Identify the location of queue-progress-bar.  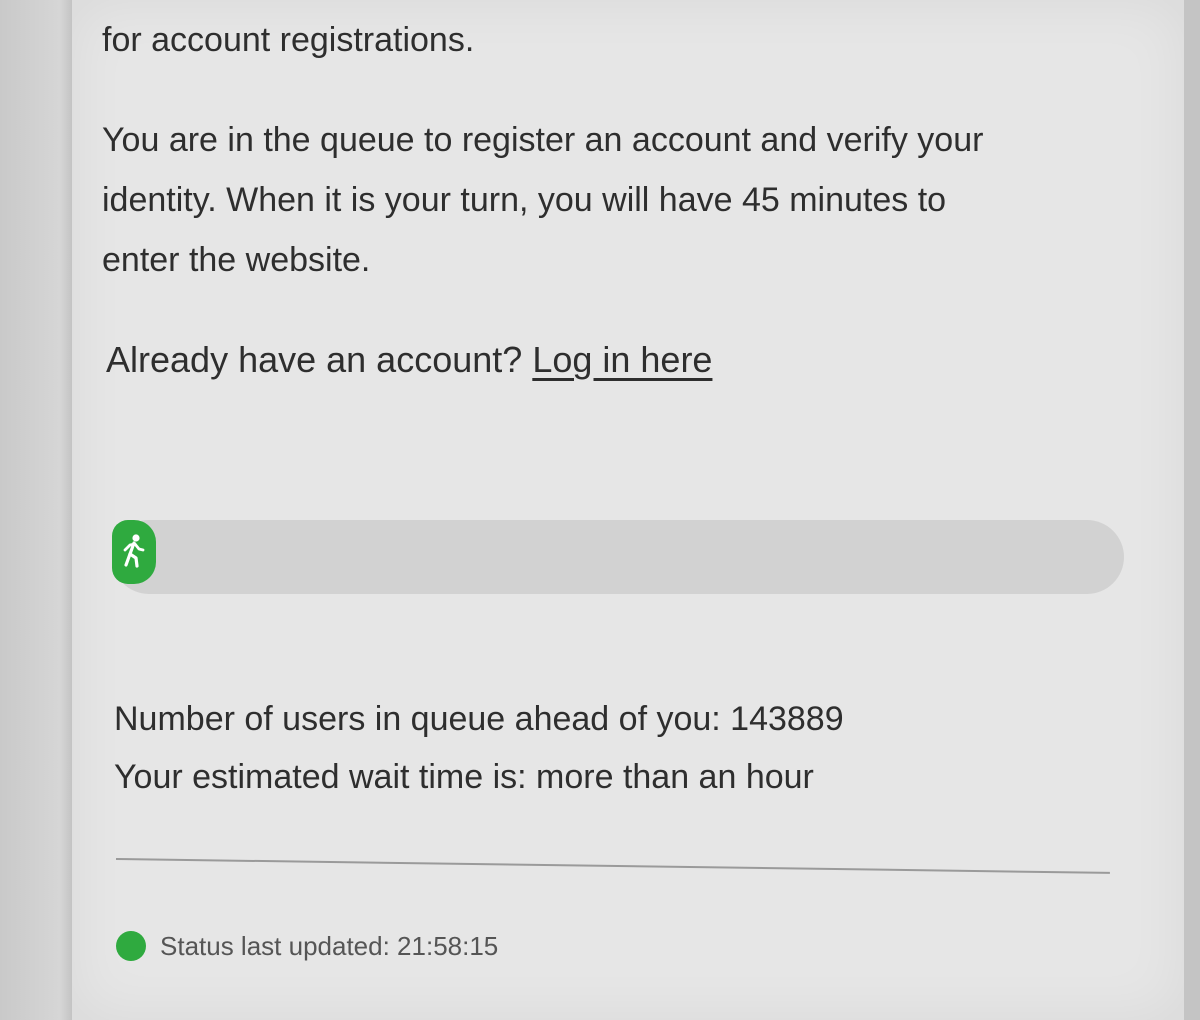
(618, 557).